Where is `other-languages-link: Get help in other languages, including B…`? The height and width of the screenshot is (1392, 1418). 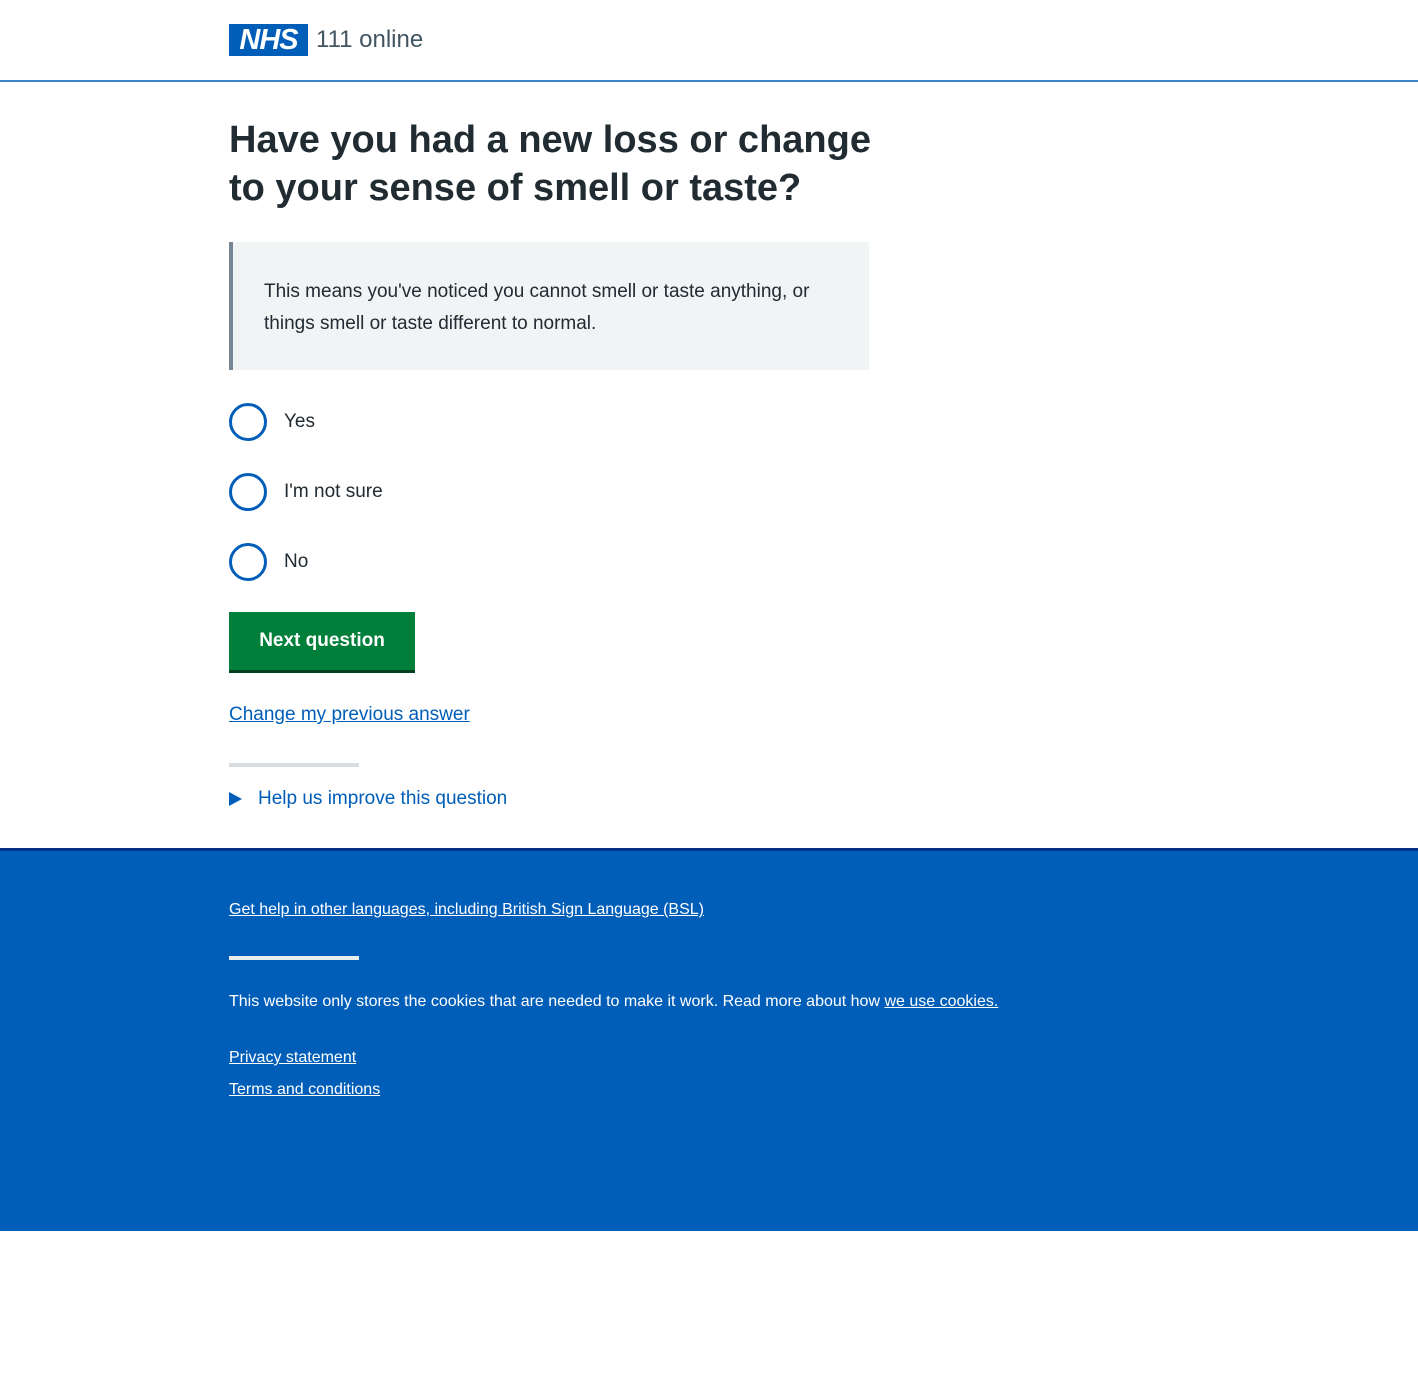
other-languages-link: Get help in other languages, including B… is located at coordinates (466, 910).